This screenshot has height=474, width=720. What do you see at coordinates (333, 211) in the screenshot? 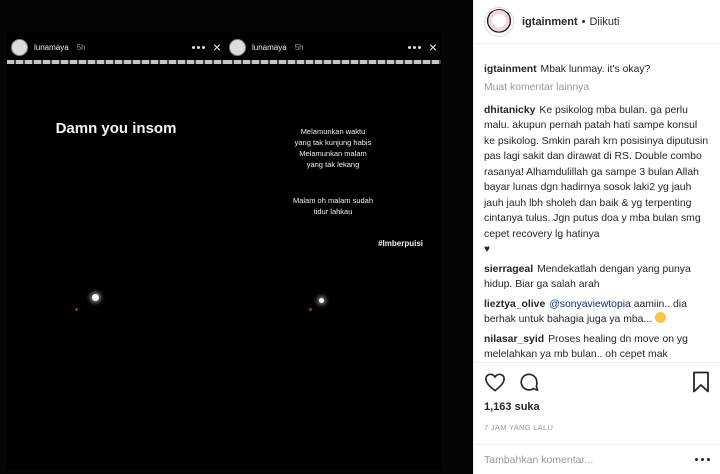
I see `poem-line: tidur lahkau` at bounding box center [333, 211].